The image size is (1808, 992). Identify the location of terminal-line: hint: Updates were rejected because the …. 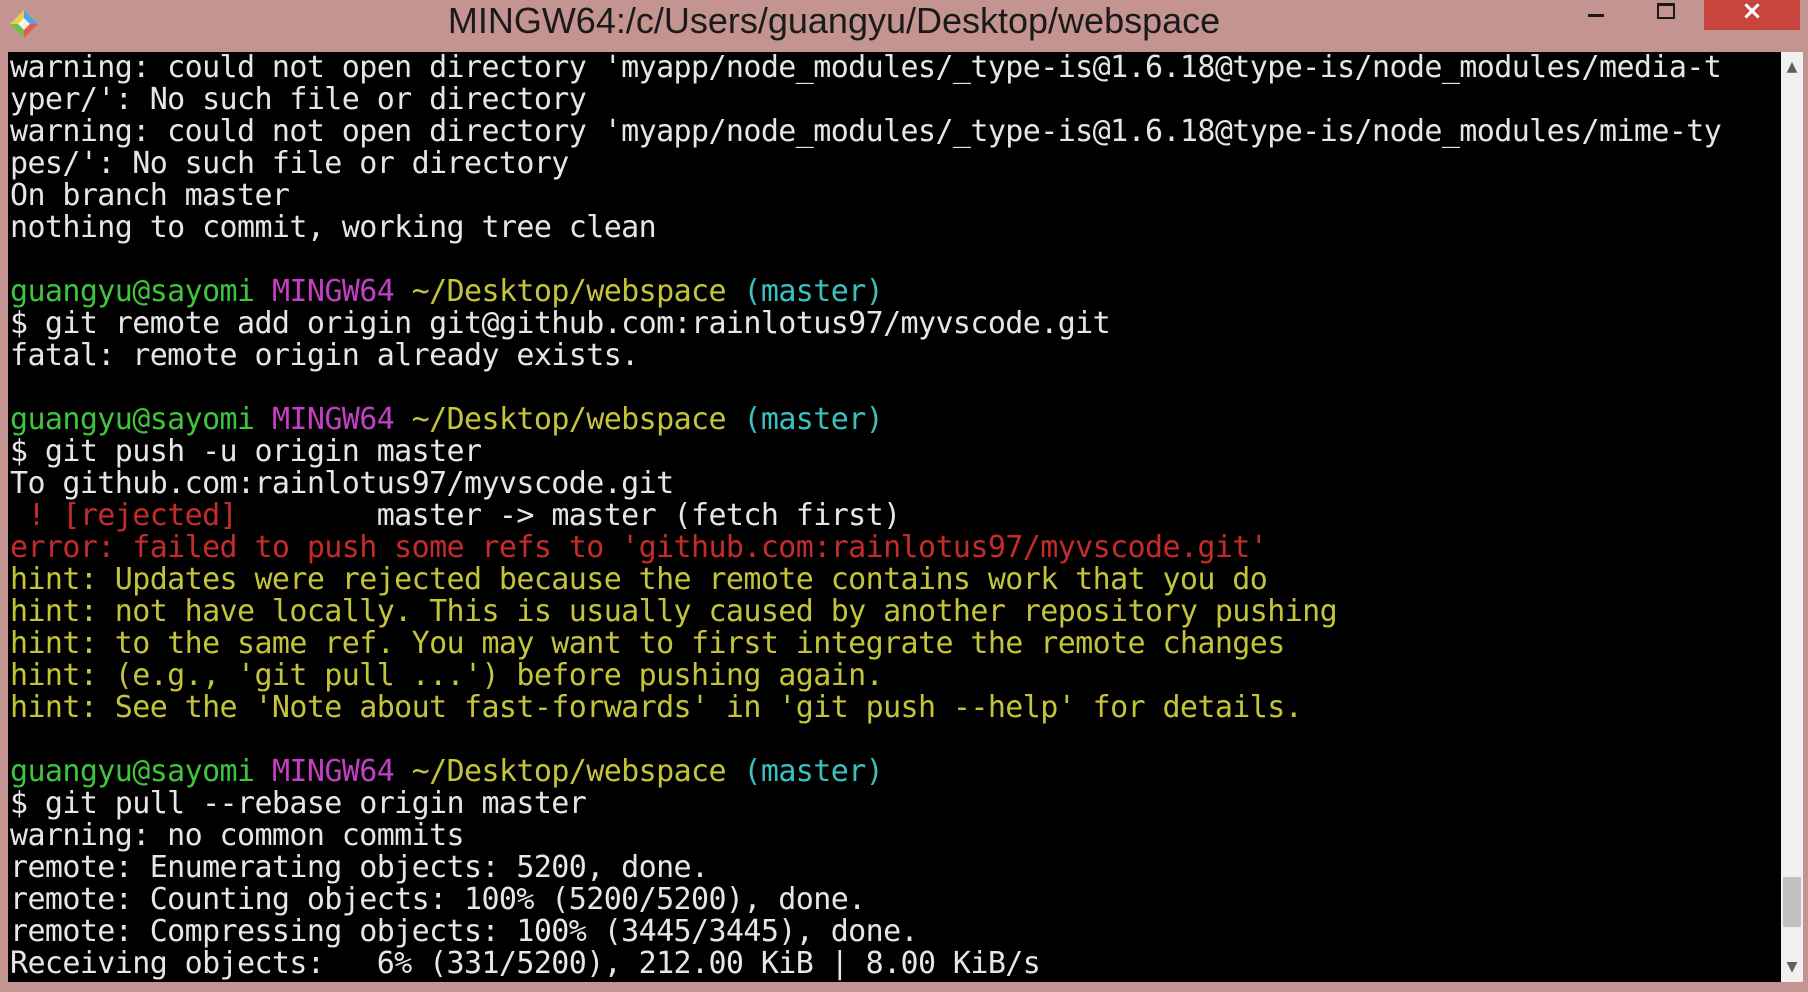
(895, 580).